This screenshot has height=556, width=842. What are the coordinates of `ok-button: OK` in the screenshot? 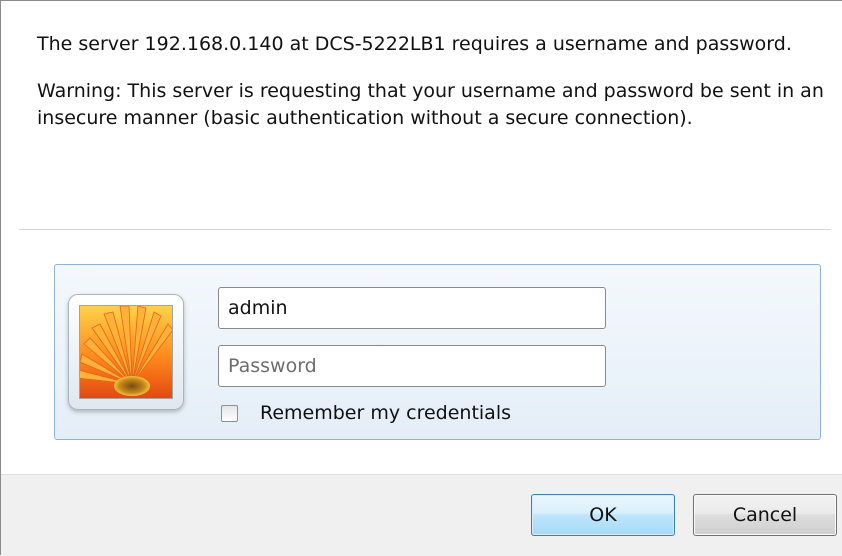 It's located at (603, 515).